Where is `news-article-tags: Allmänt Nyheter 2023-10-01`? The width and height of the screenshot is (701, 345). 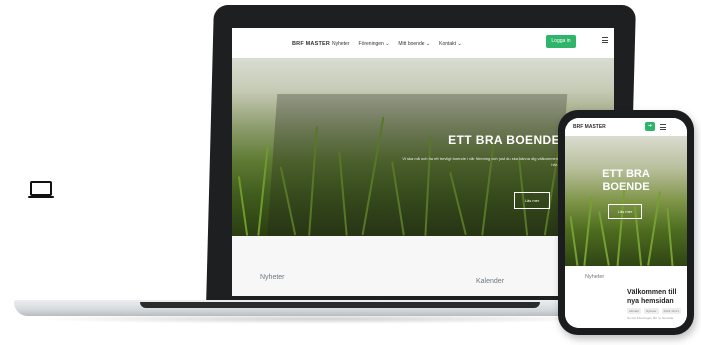
news-article-tags: Allmänt Nyheter 2023-10-01 is located at coordinates (654, 311).